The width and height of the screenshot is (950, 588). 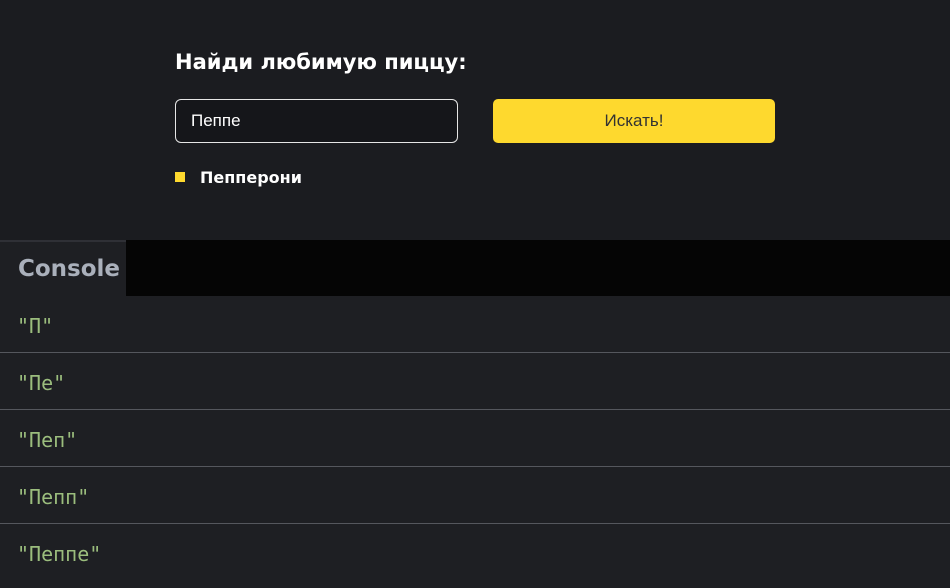 I want to click on results-list: Пепперони, so click(x=238, y=177).